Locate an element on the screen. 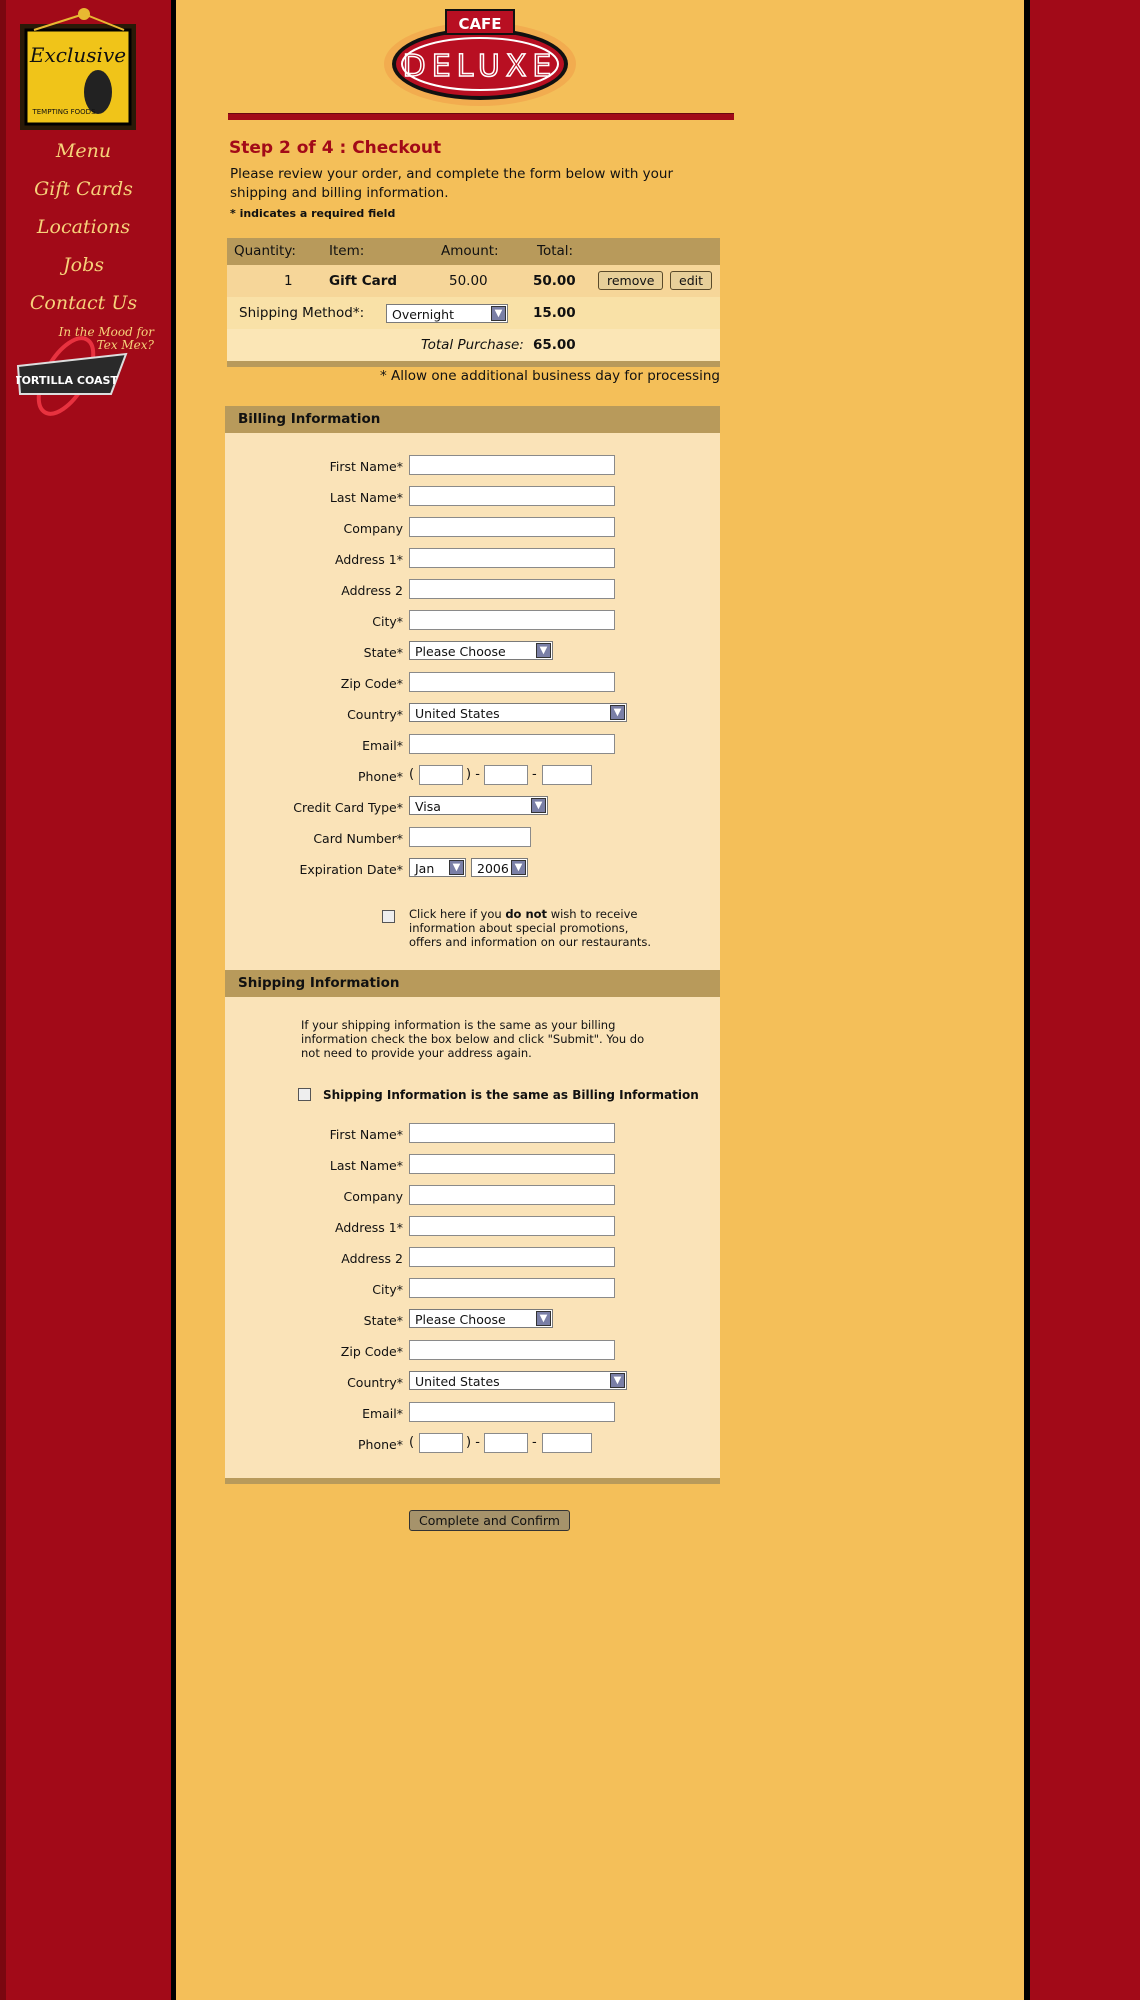 The height and width of the screenshot is (2000, 1140). nav-gift-cards: Gift Cards is located at coordinates (83, 189).